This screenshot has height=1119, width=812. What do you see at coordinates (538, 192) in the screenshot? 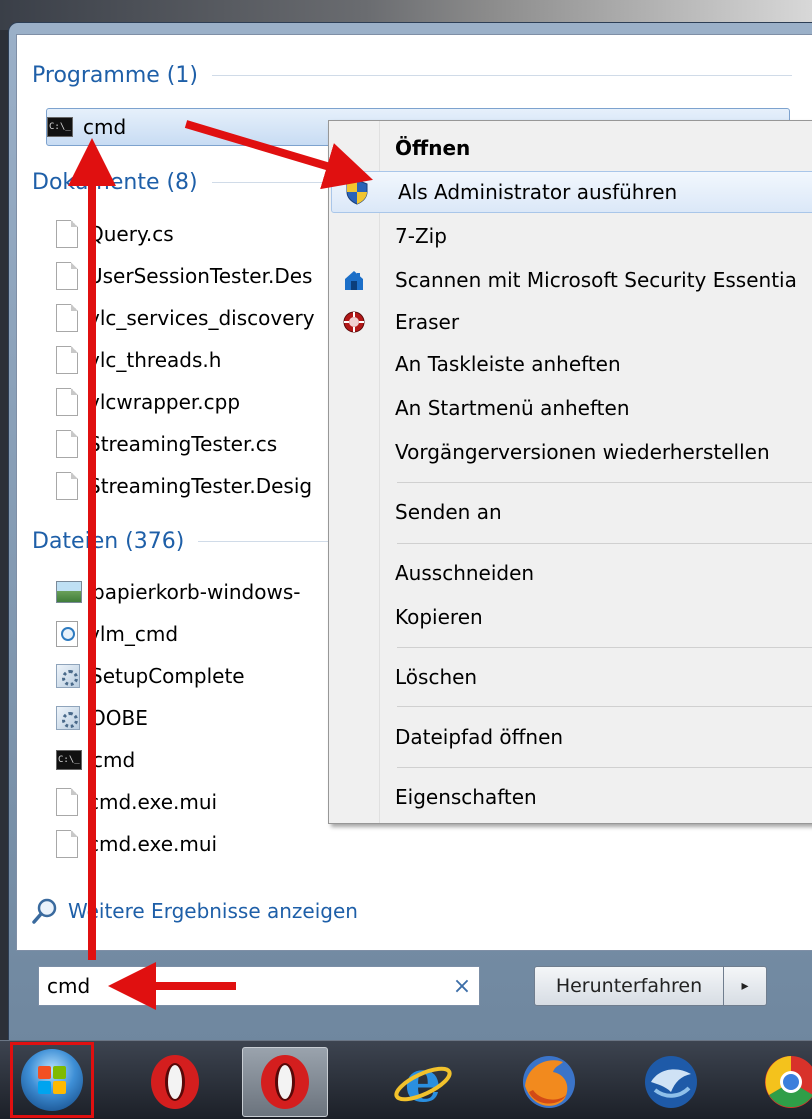
I see `context-menu-item-label: Als Administrator ausführen` at bounding box center [538, 192].